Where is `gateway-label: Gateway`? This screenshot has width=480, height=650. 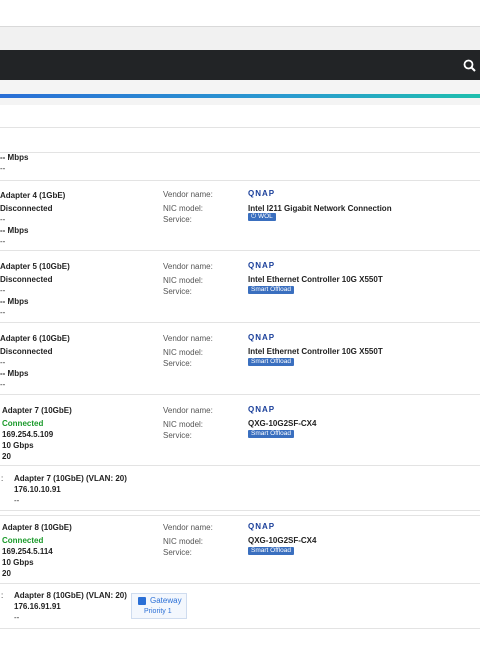 gateway-label: Gateway is located at coordinates (166, 600).